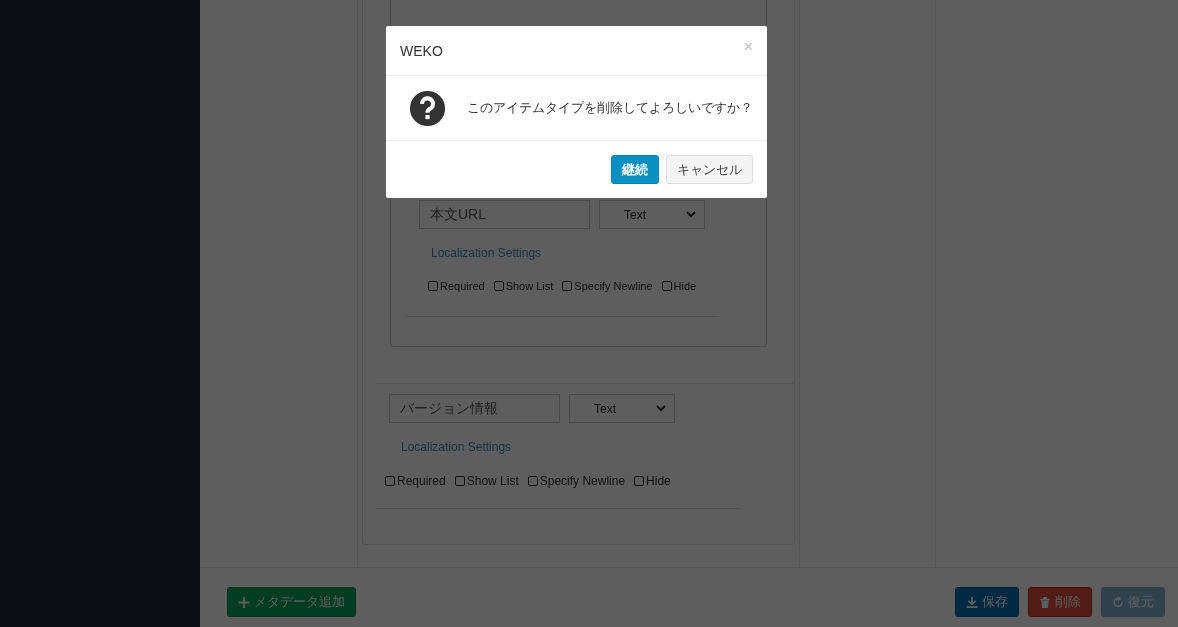 The height and width of the screenshot is (627, 1178). What do you see at coordinates (504, 214) in the screenshot?
I see `input-field: 本文URL` at bounding box center [504, 214].